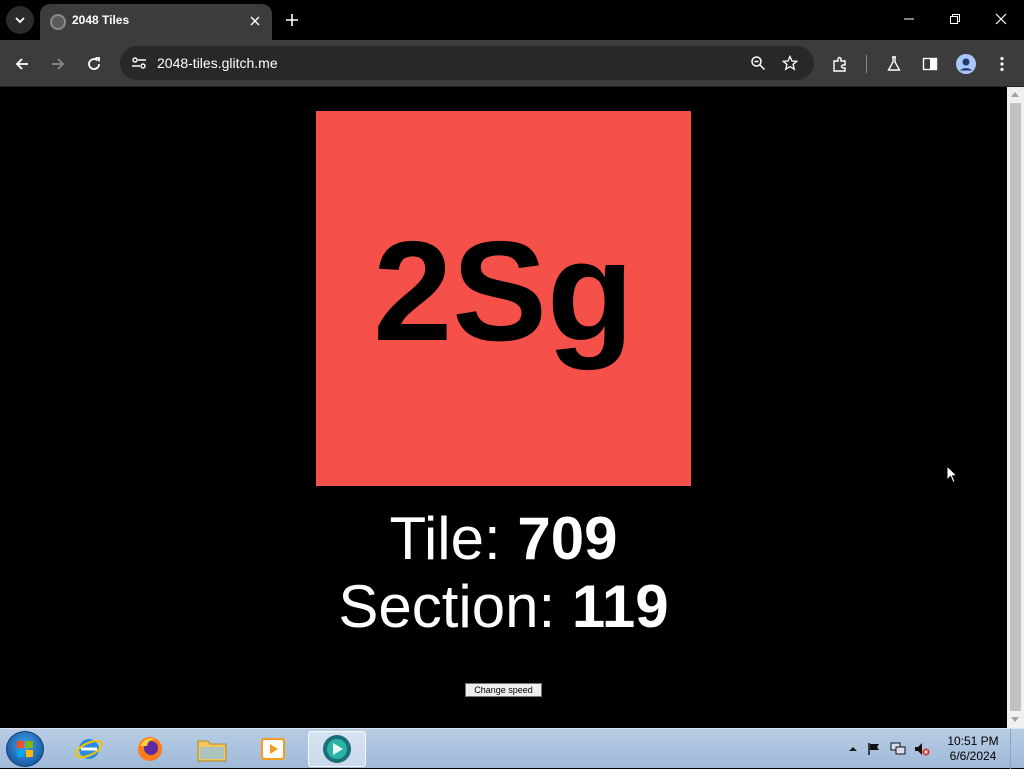 Image resolution: width=1024 pixels, height=769 pixels. What do you see at coordinates (512, 748) in the screenshot?
I see `taskbar: 10:51 PM 6/6/2024` at bounding box center [512, 748].